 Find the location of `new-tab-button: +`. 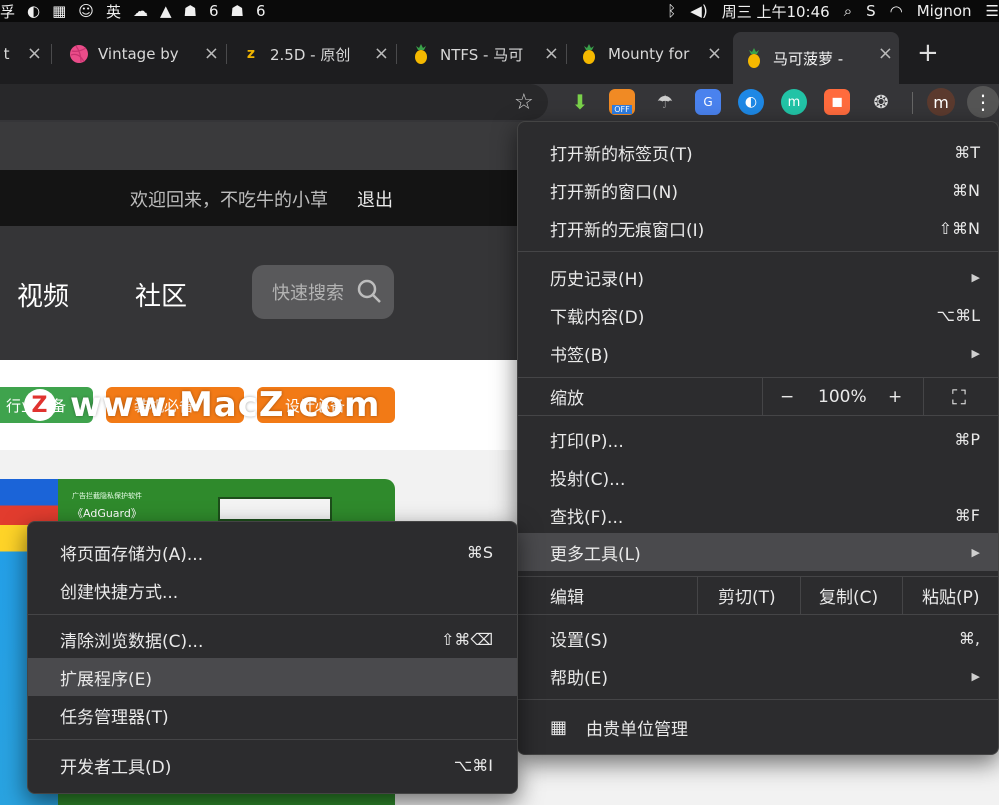

new-tab-button: + is located at coordinates (928, 53).